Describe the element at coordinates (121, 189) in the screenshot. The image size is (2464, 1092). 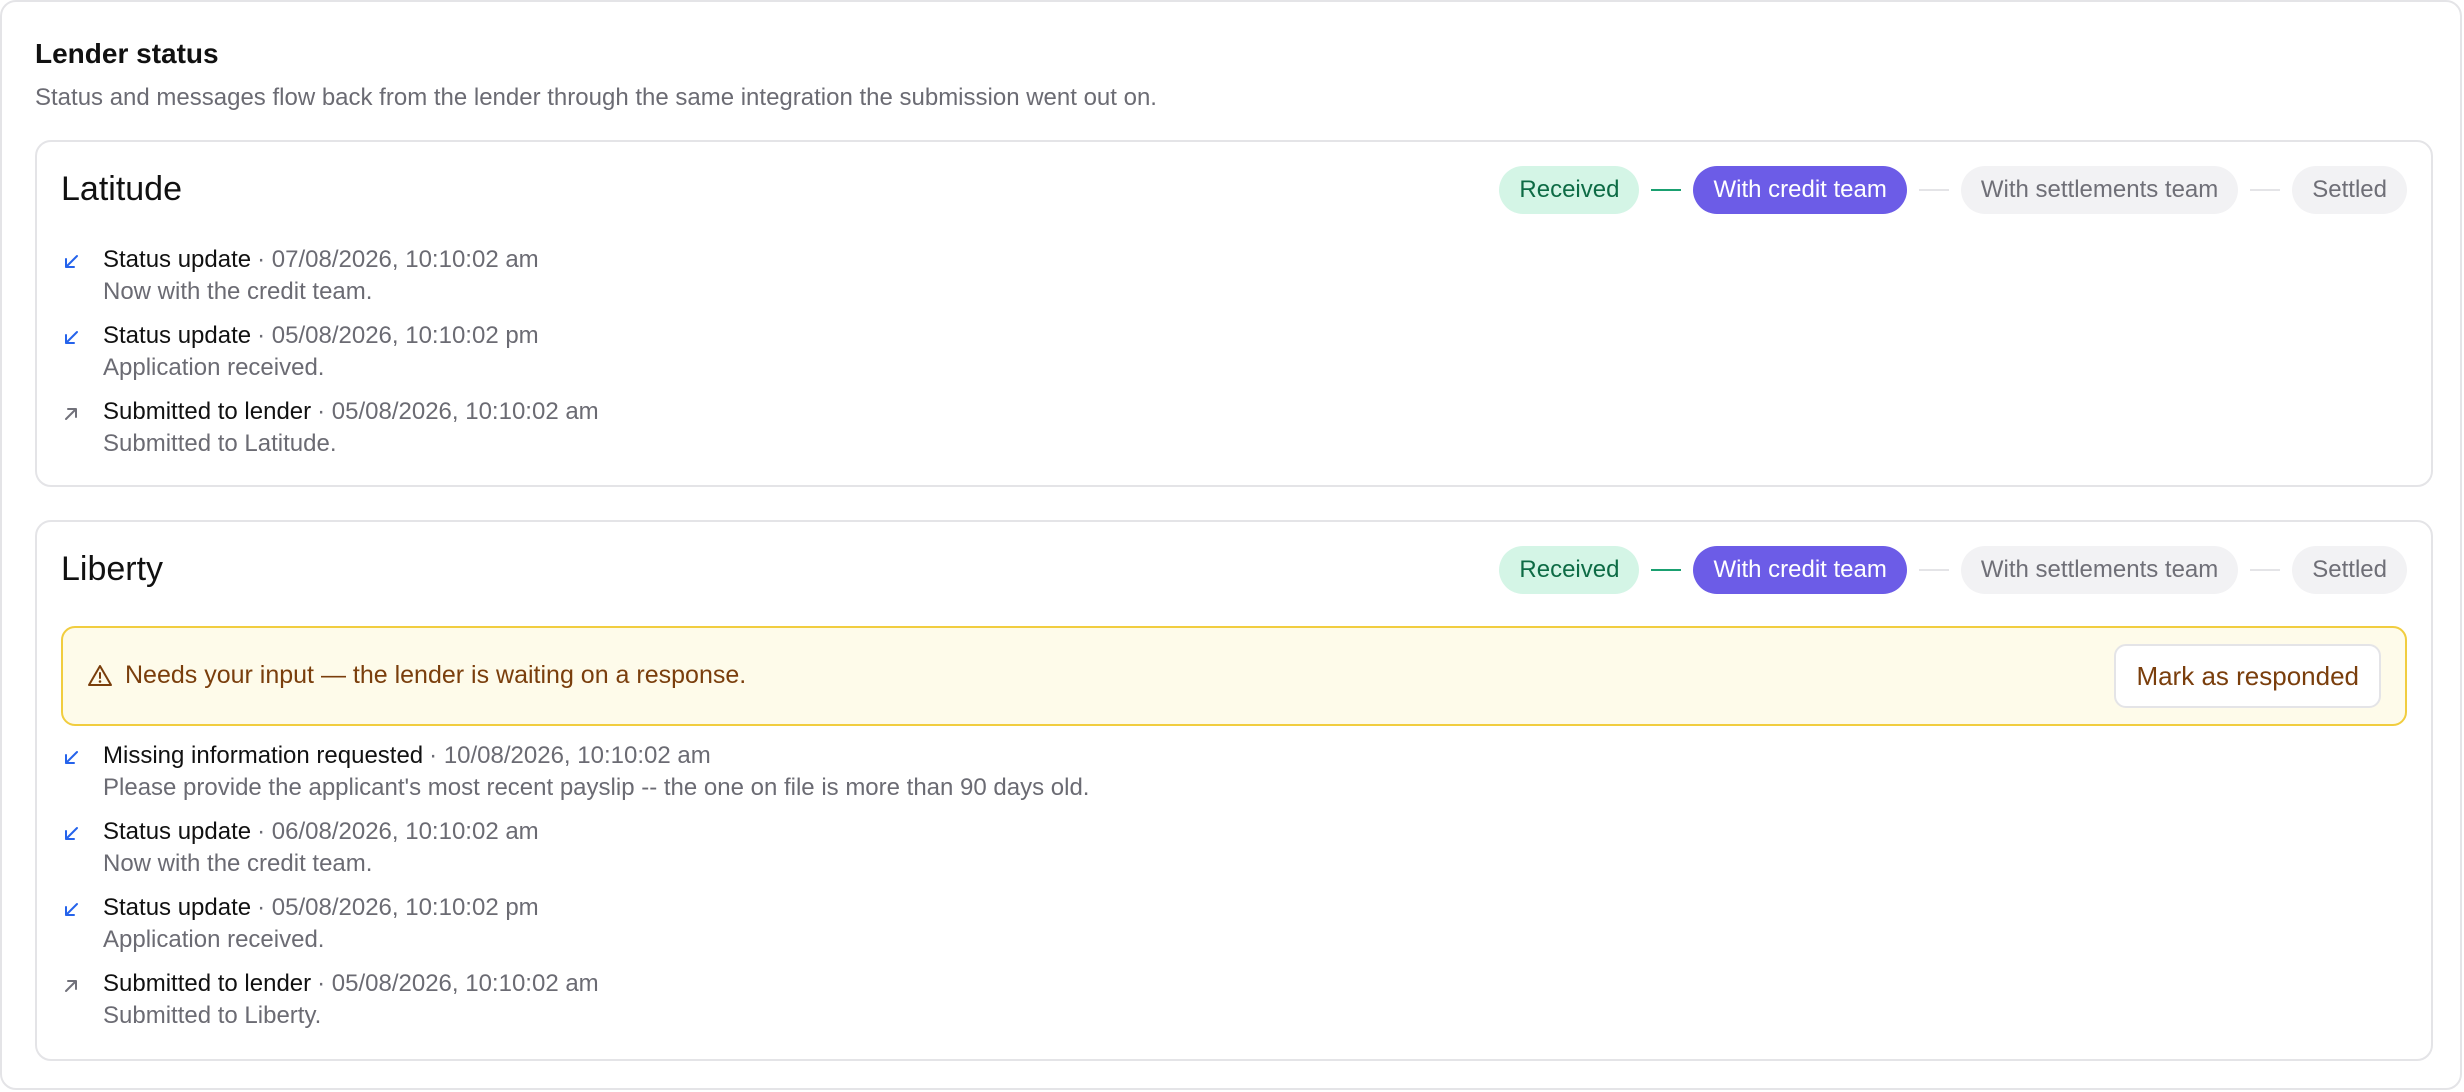
I see `lender-name: Latitude` at that location.